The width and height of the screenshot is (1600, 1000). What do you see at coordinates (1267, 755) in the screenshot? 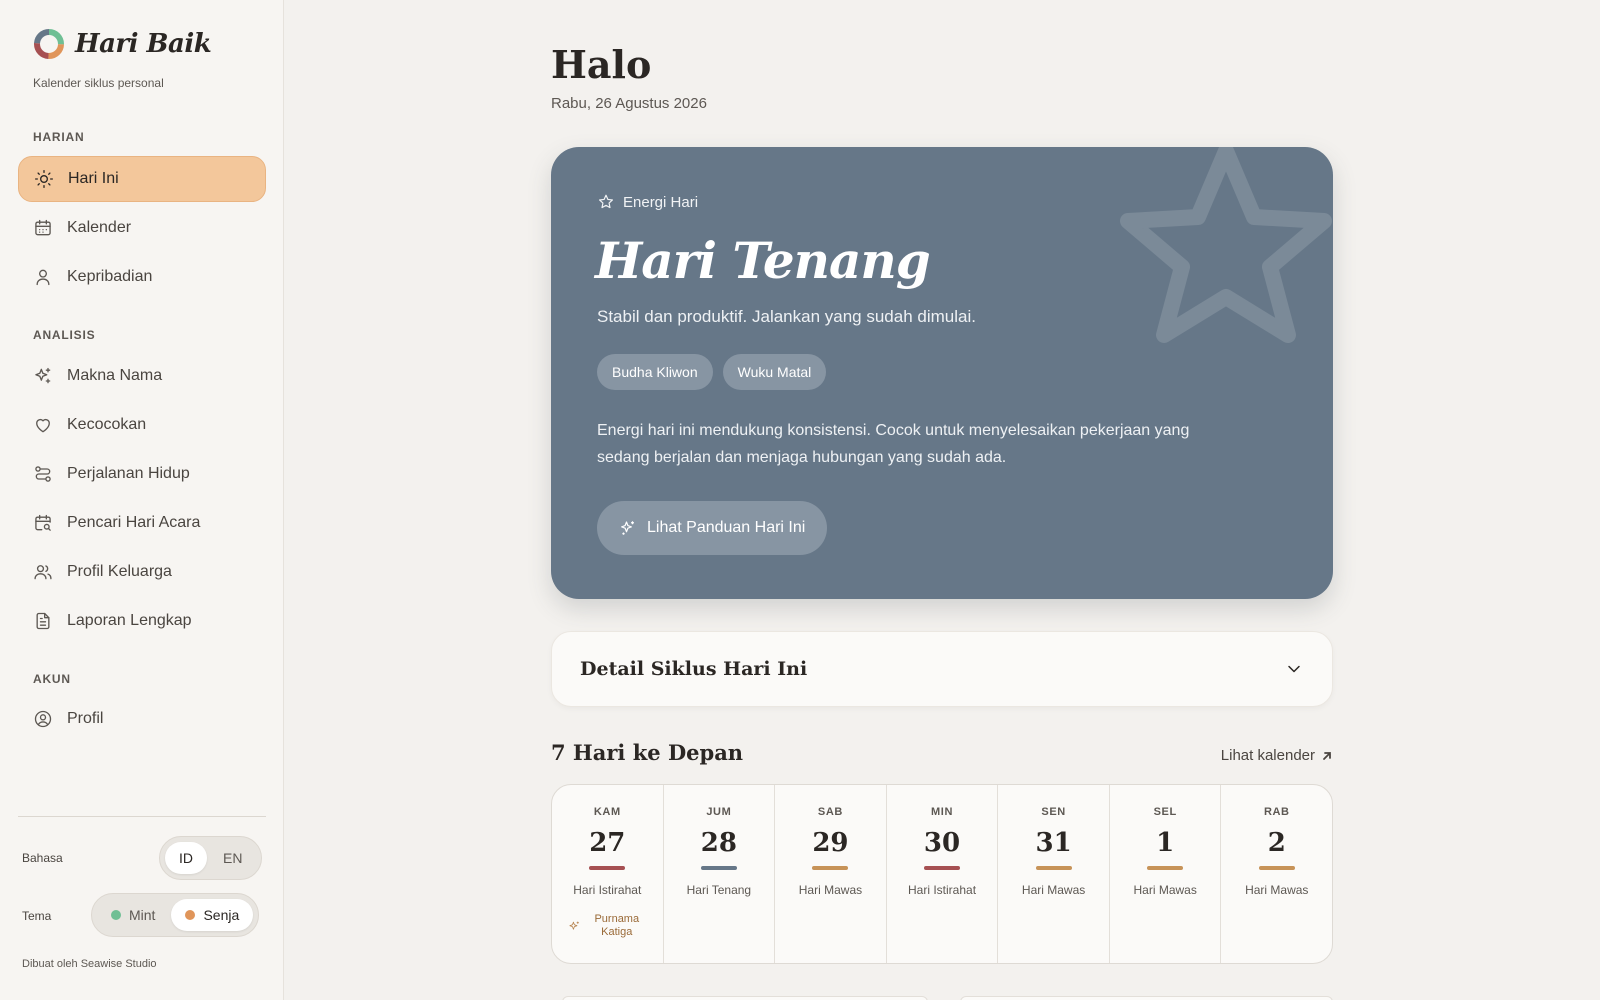
I see `view-calendar-label: Lihat kalender` at bounding box center [1267, 755].